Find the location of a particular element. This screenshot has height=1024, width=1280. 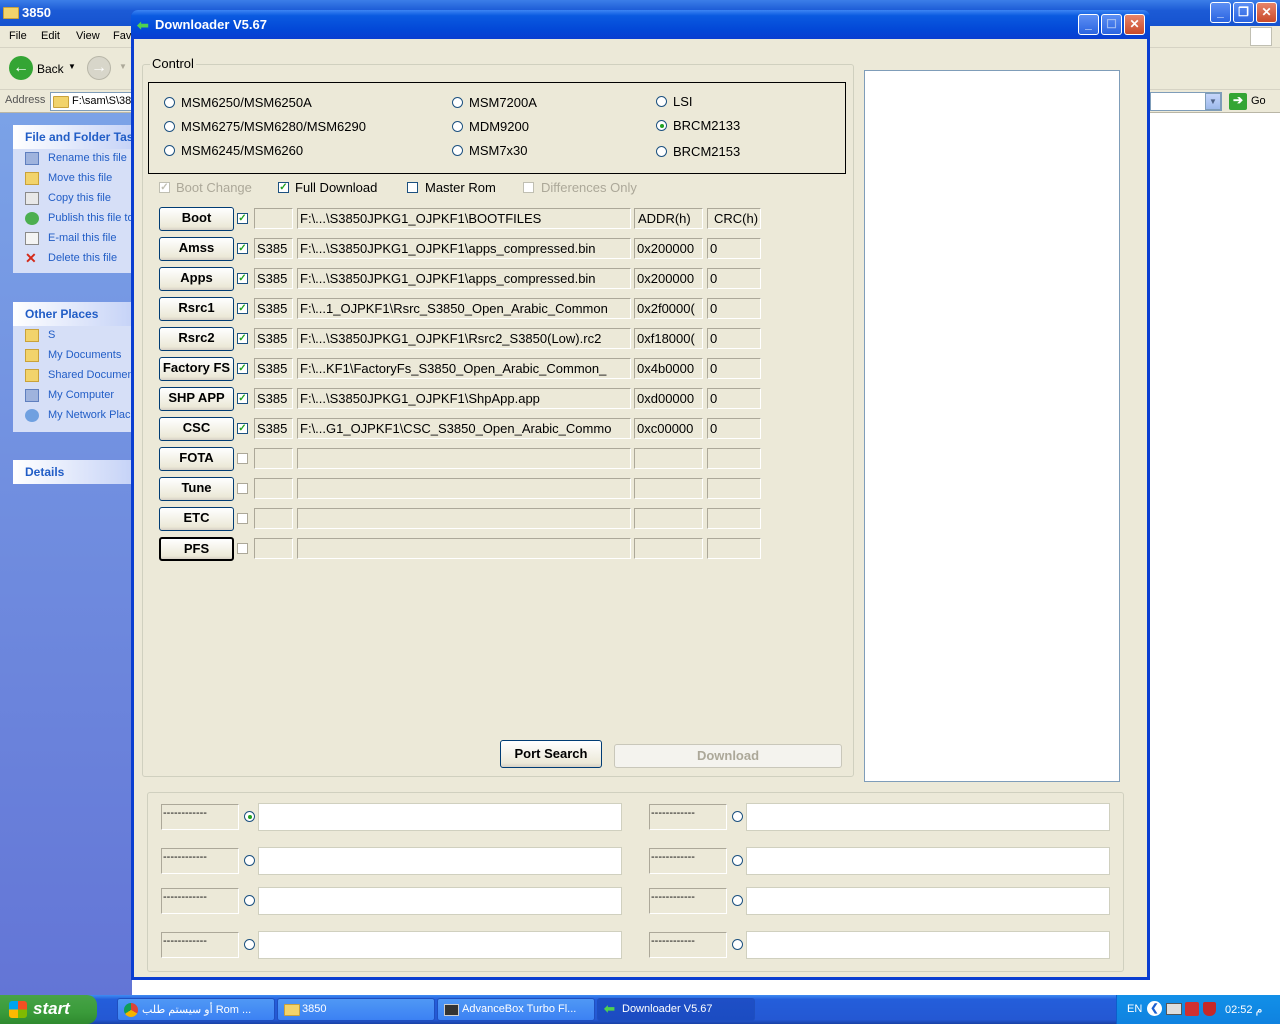

file-rsrc2-button: Rsrc2 is located at coordinates (196, 339).